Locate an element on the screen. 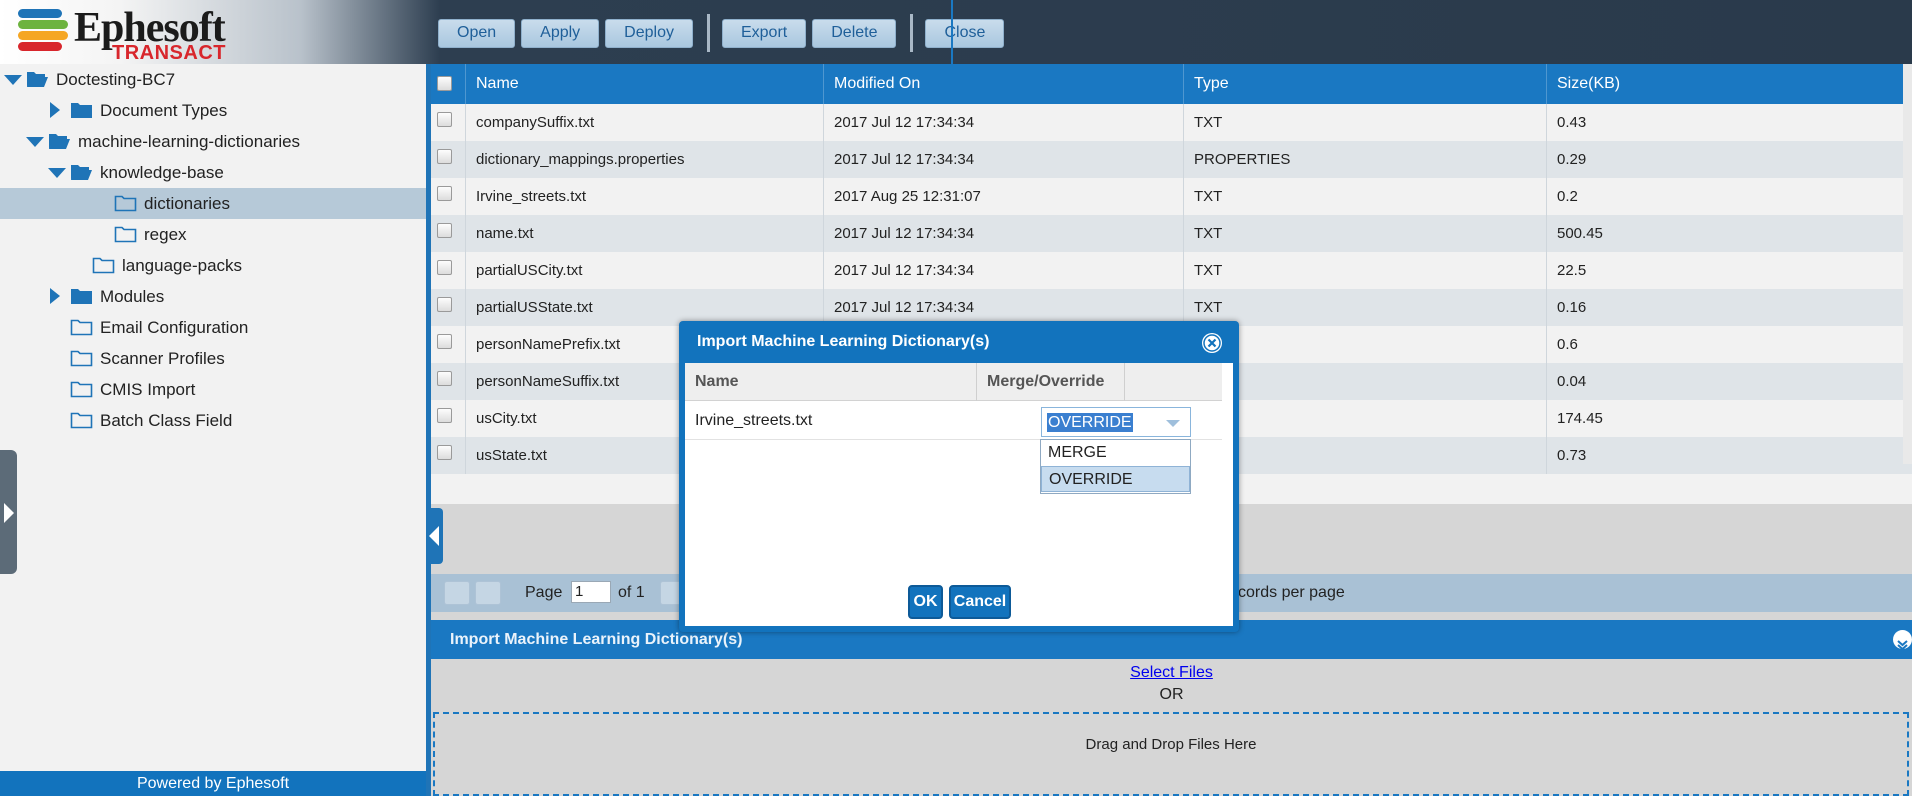  column-header-type: Type is located at coordinates (1364, 84).